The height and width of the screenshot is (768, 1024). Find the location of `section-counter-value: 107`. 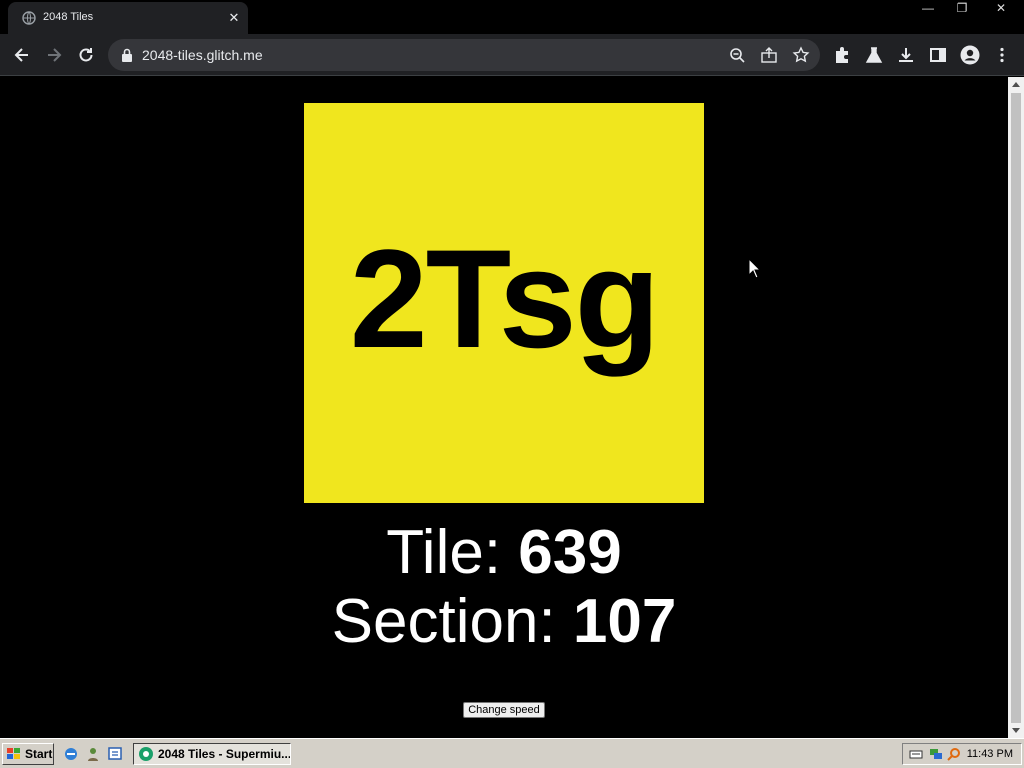

section-counter-value: 107 is located at coordinates (624, 621).